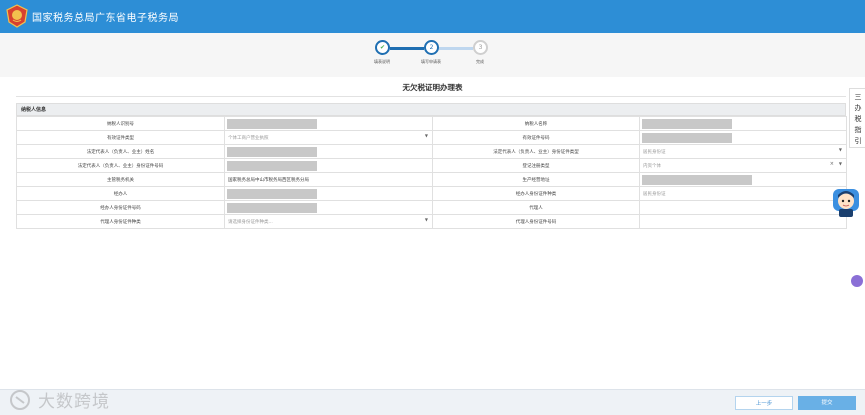 Image resolution: width=865 pixels, height=415 pixels. Describe the element at coordinates (328, 137) in the screenshot. I see `id-type-select: 个体工商户营业执照 ▼` at that location.